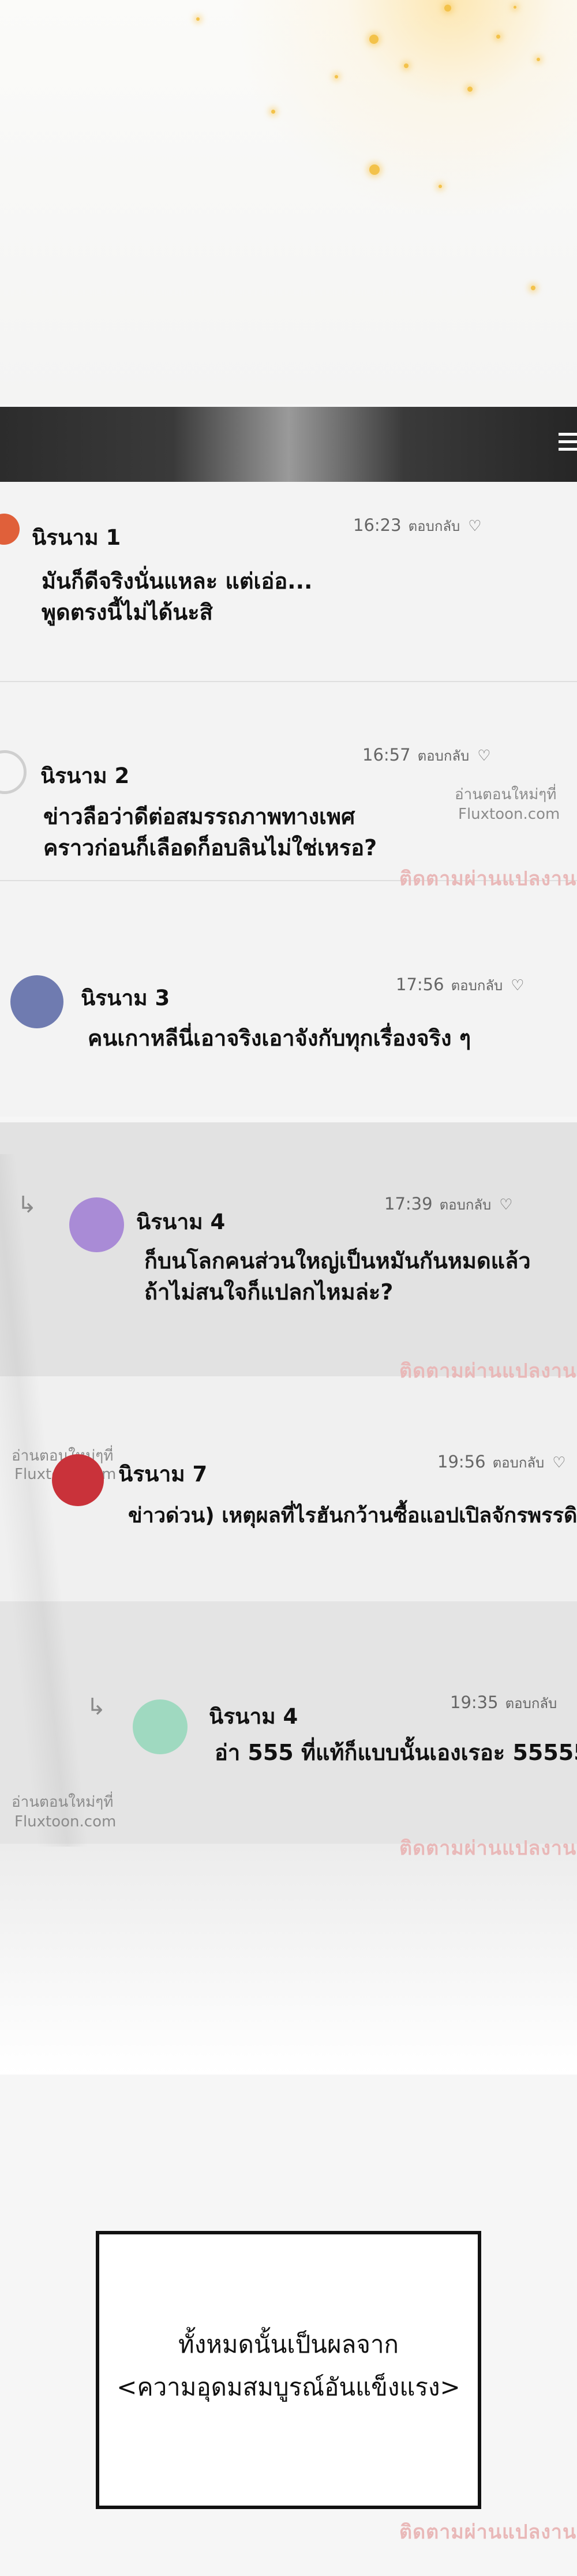  I want to click on comment-meta: 16:23 ตอบกลับ ♡, so click(417, 526).